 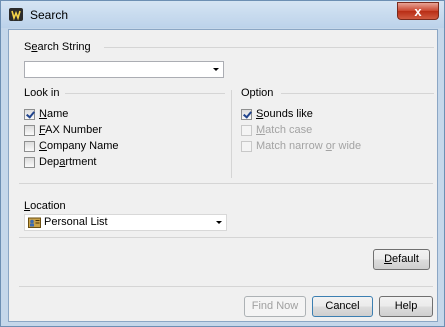 What do you see at coordinates (257, 93) in the screenshot?
I see `option-label: Option` at bounding box center [257, 93].